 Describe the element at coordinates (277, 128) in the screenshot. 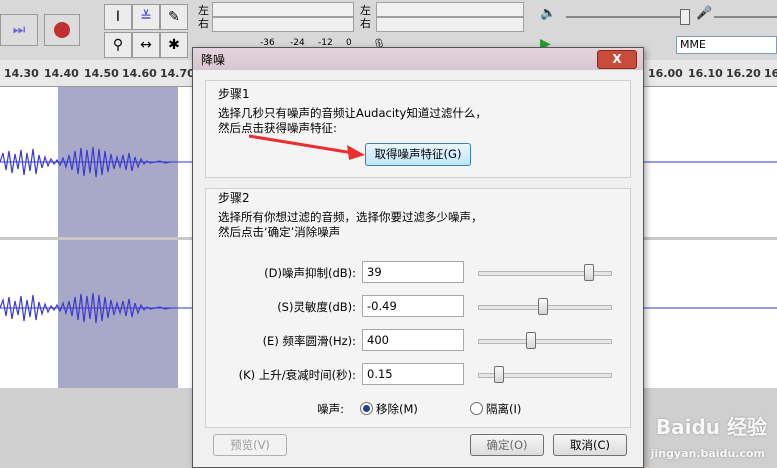

I see `step1-text-line2: 然后点击获得噪声特征:` at that location.